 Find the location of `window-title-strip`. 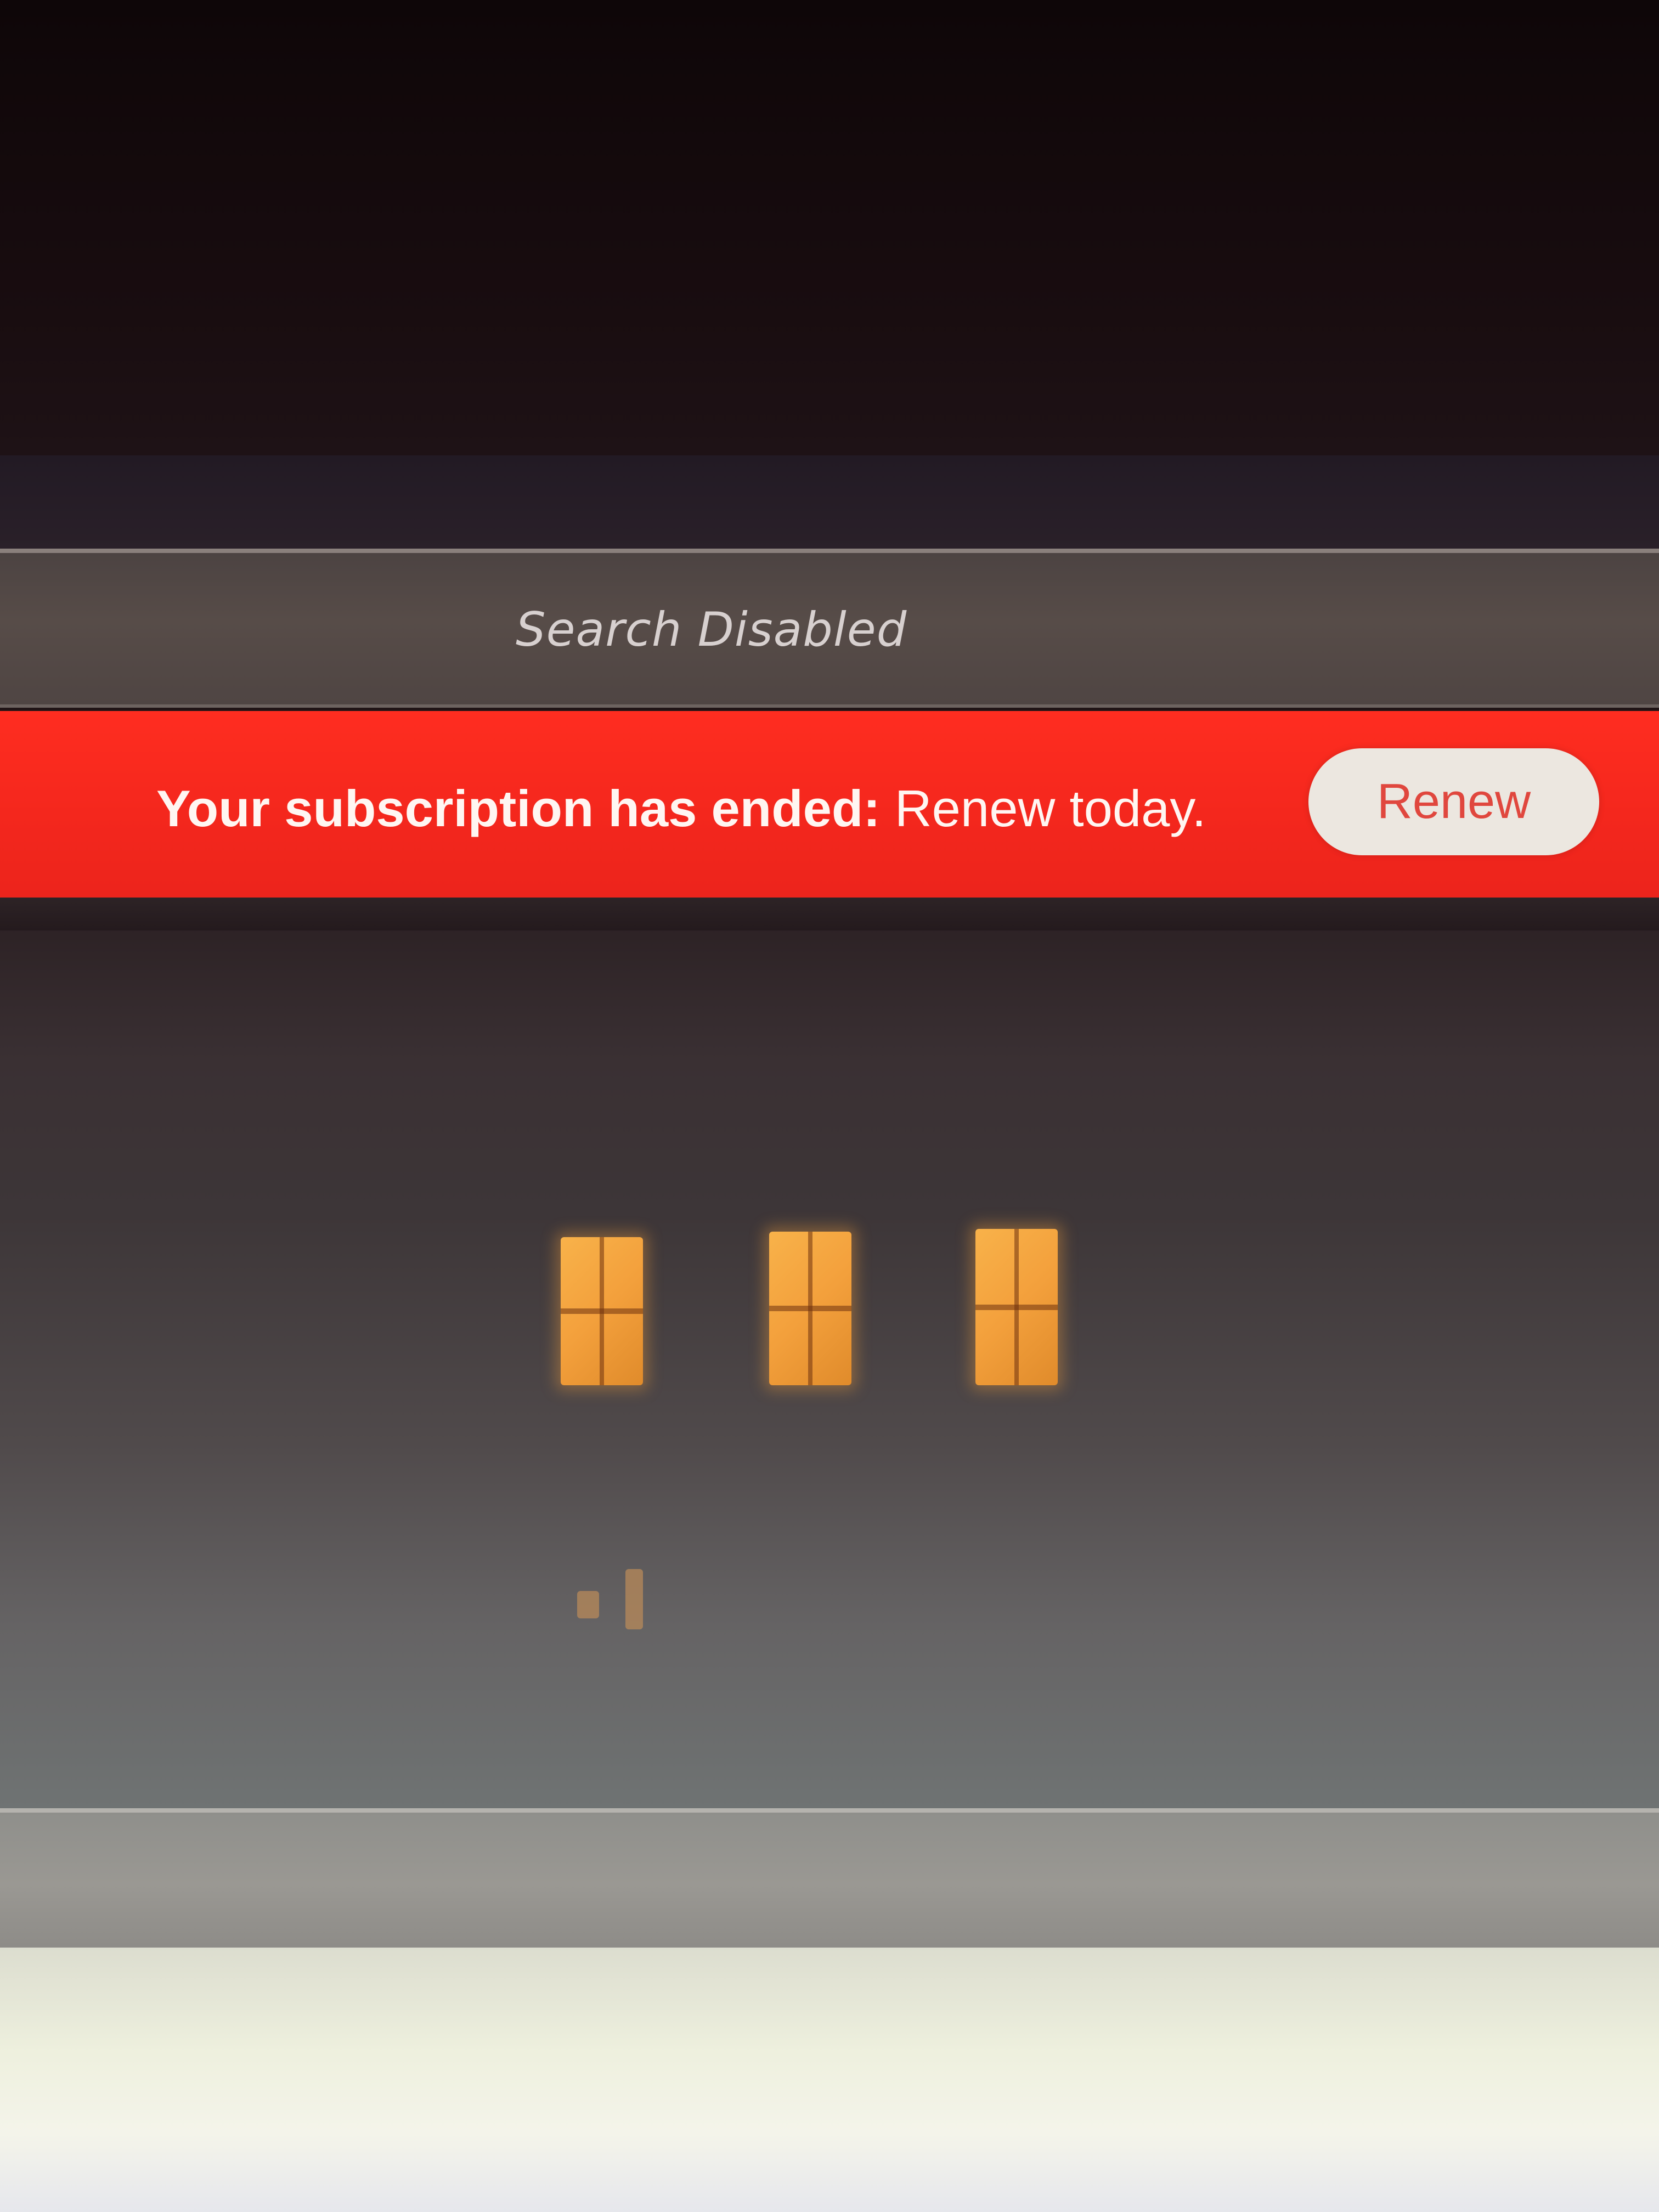

window-title-strip is located at coordinates (830, 503).